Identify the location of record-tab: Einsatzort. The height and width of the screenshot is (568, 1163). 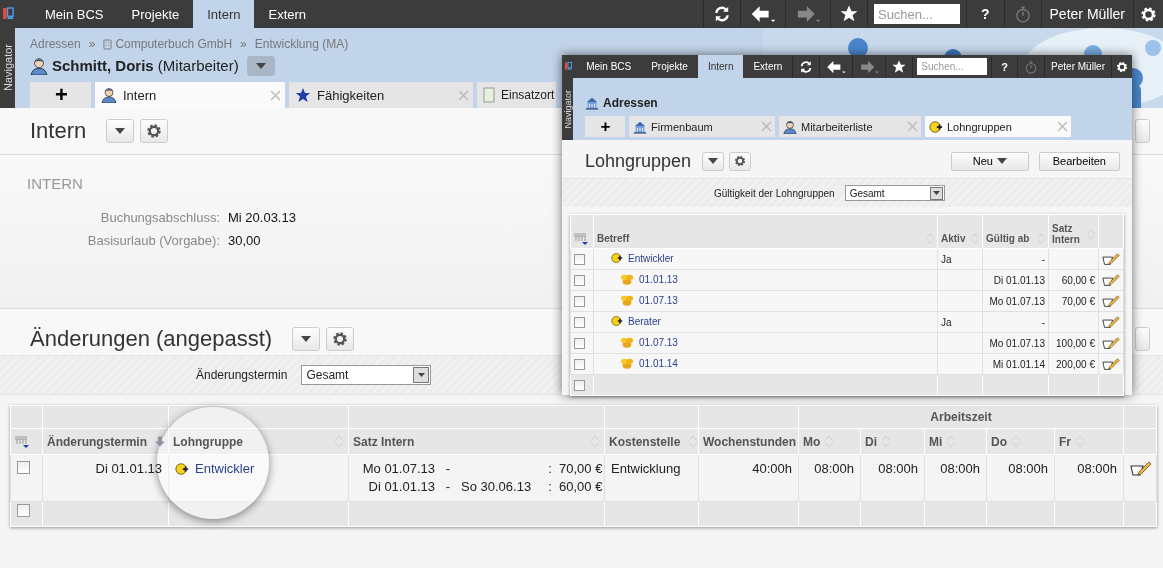
(517, 95).